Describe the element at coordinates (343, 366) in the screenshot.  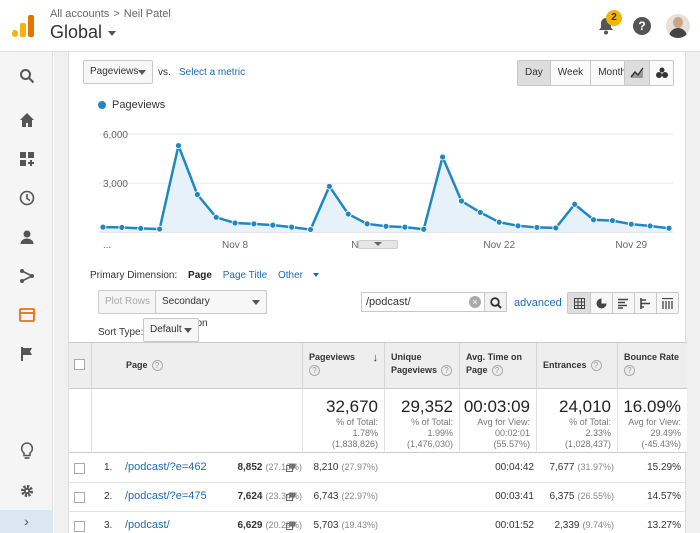
I see `header-pageviews: Pageviews ↓?` at that location.